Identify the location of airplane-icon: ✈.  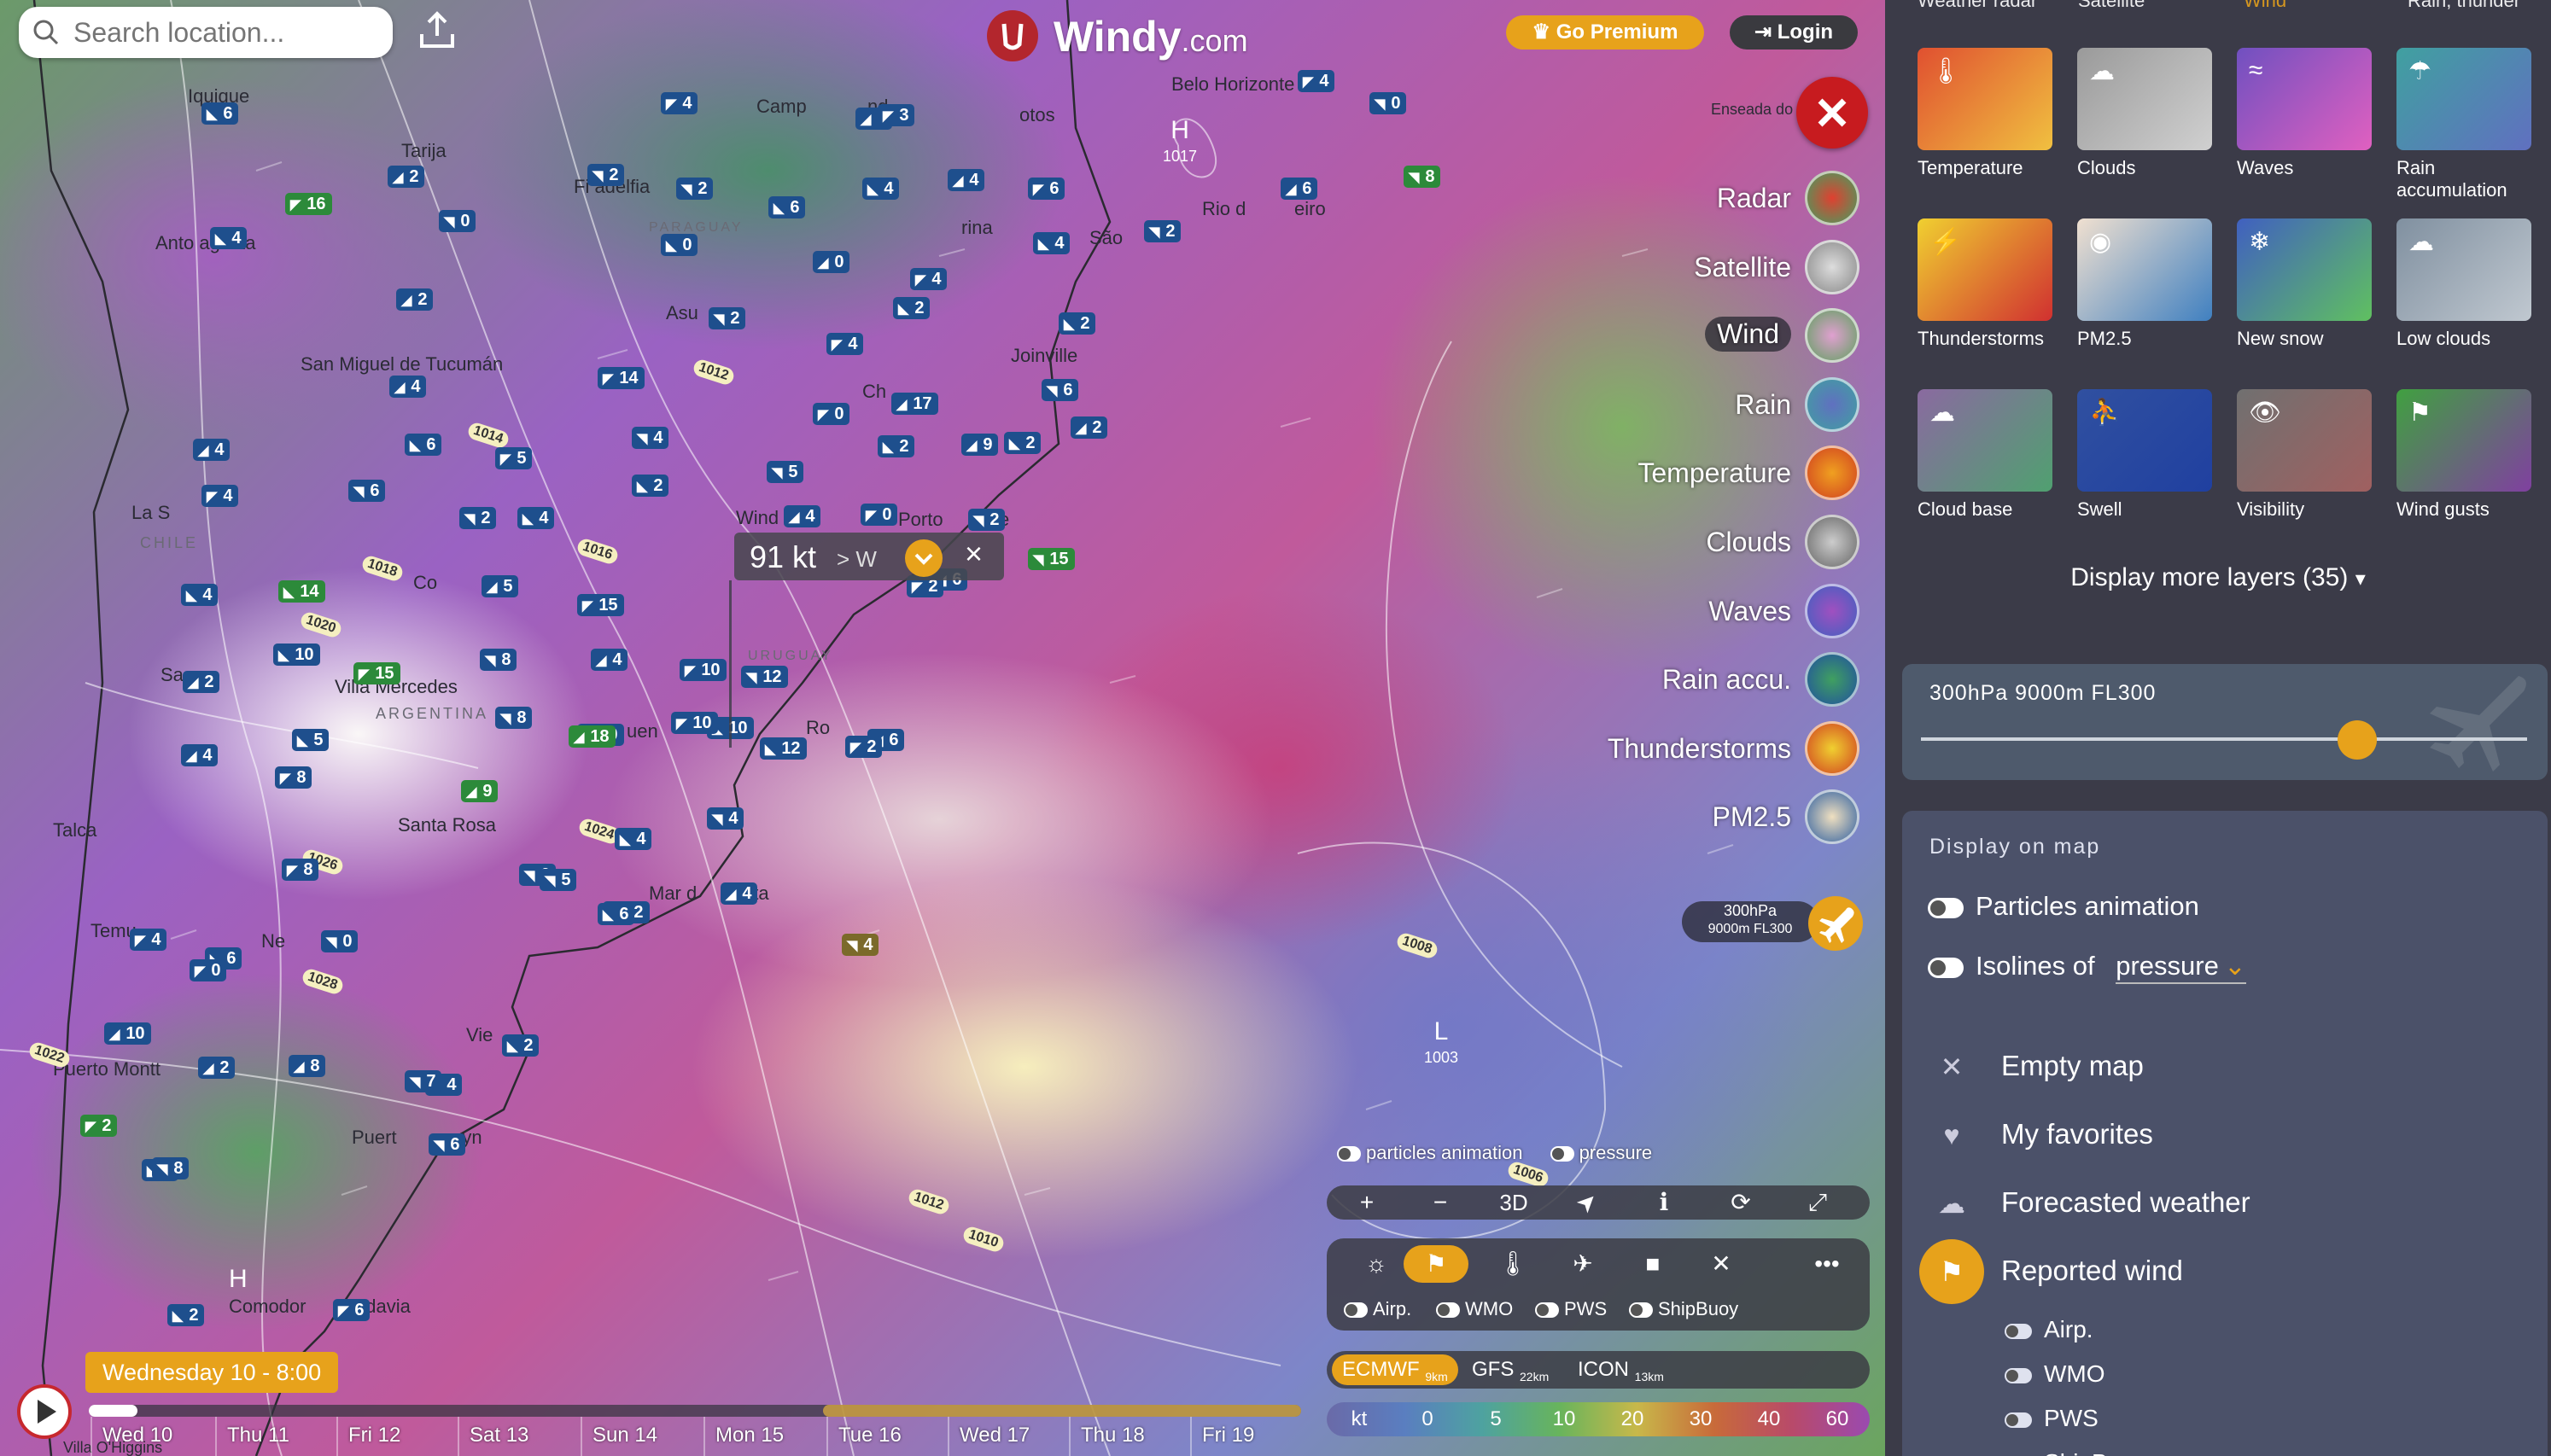
(1582, 1264).